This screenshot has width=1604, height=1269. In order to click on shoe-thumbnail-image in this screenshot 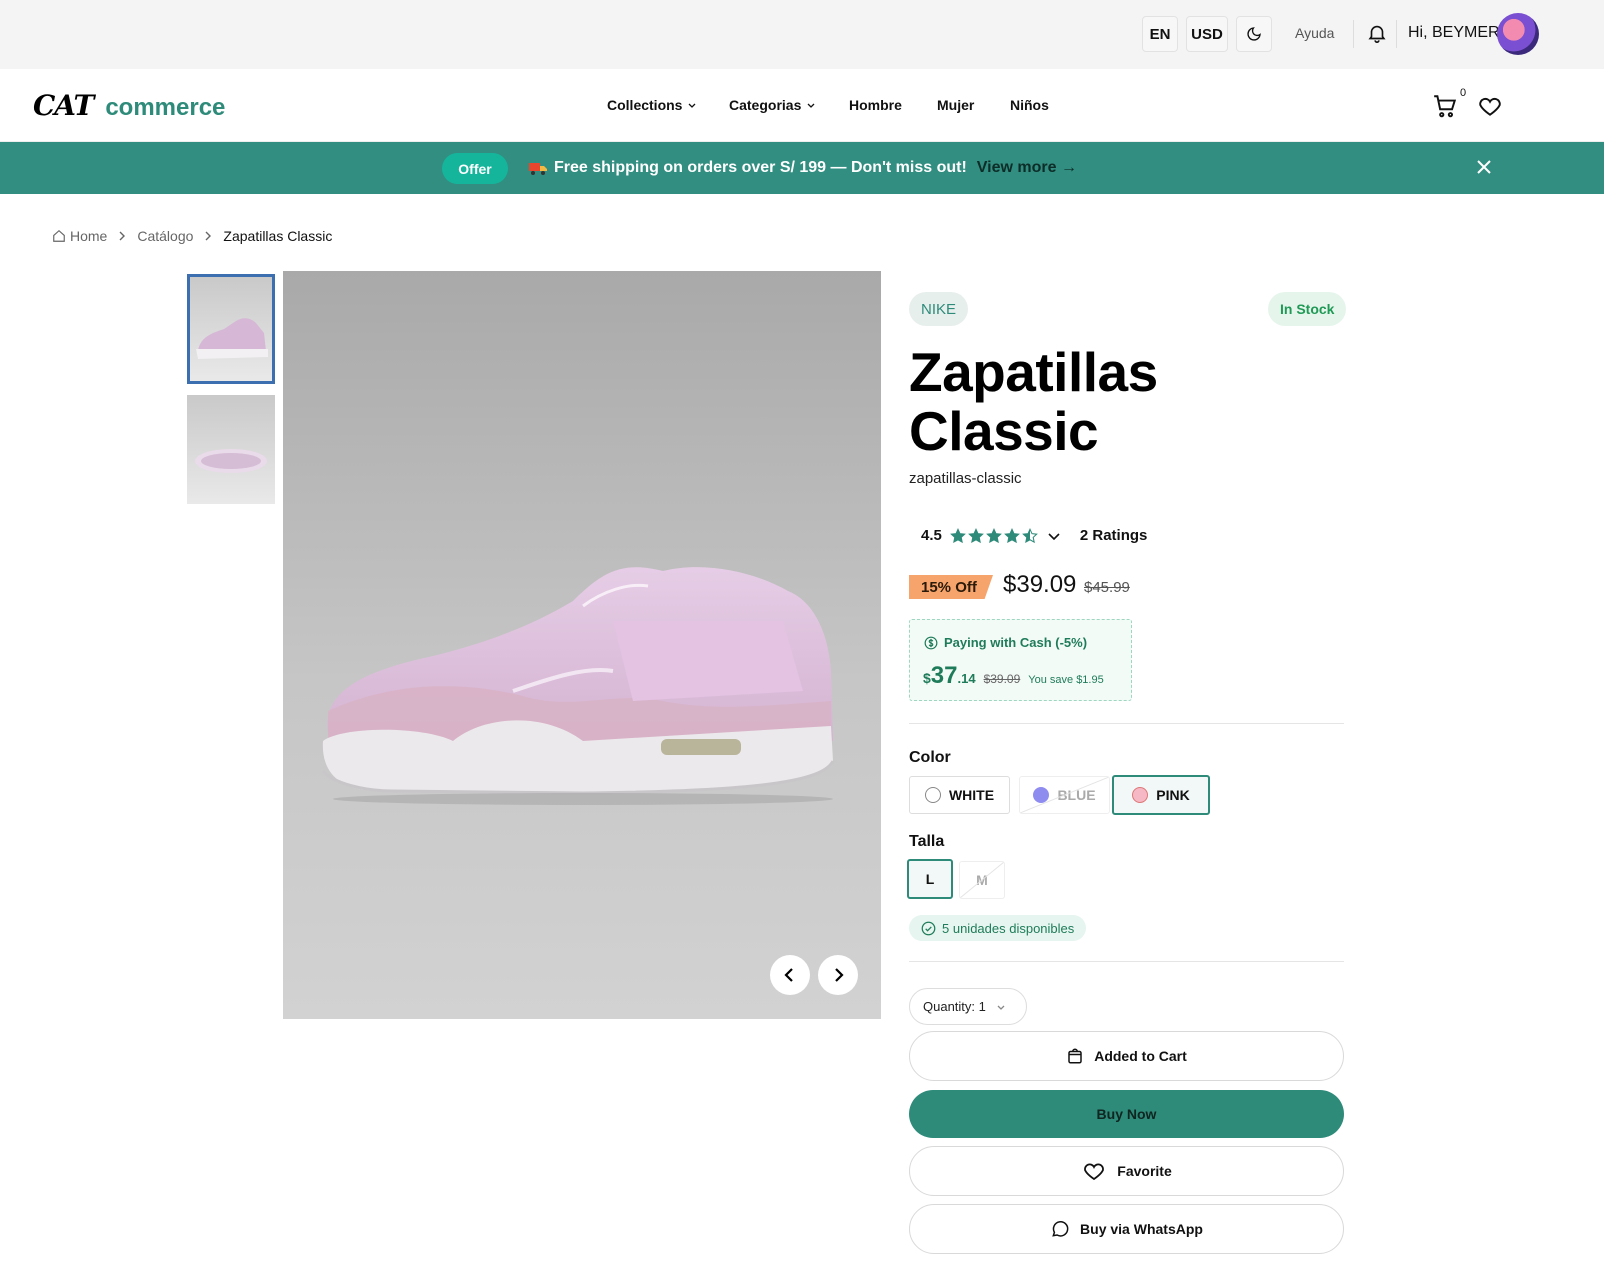, I will do `click(232, 338)`.